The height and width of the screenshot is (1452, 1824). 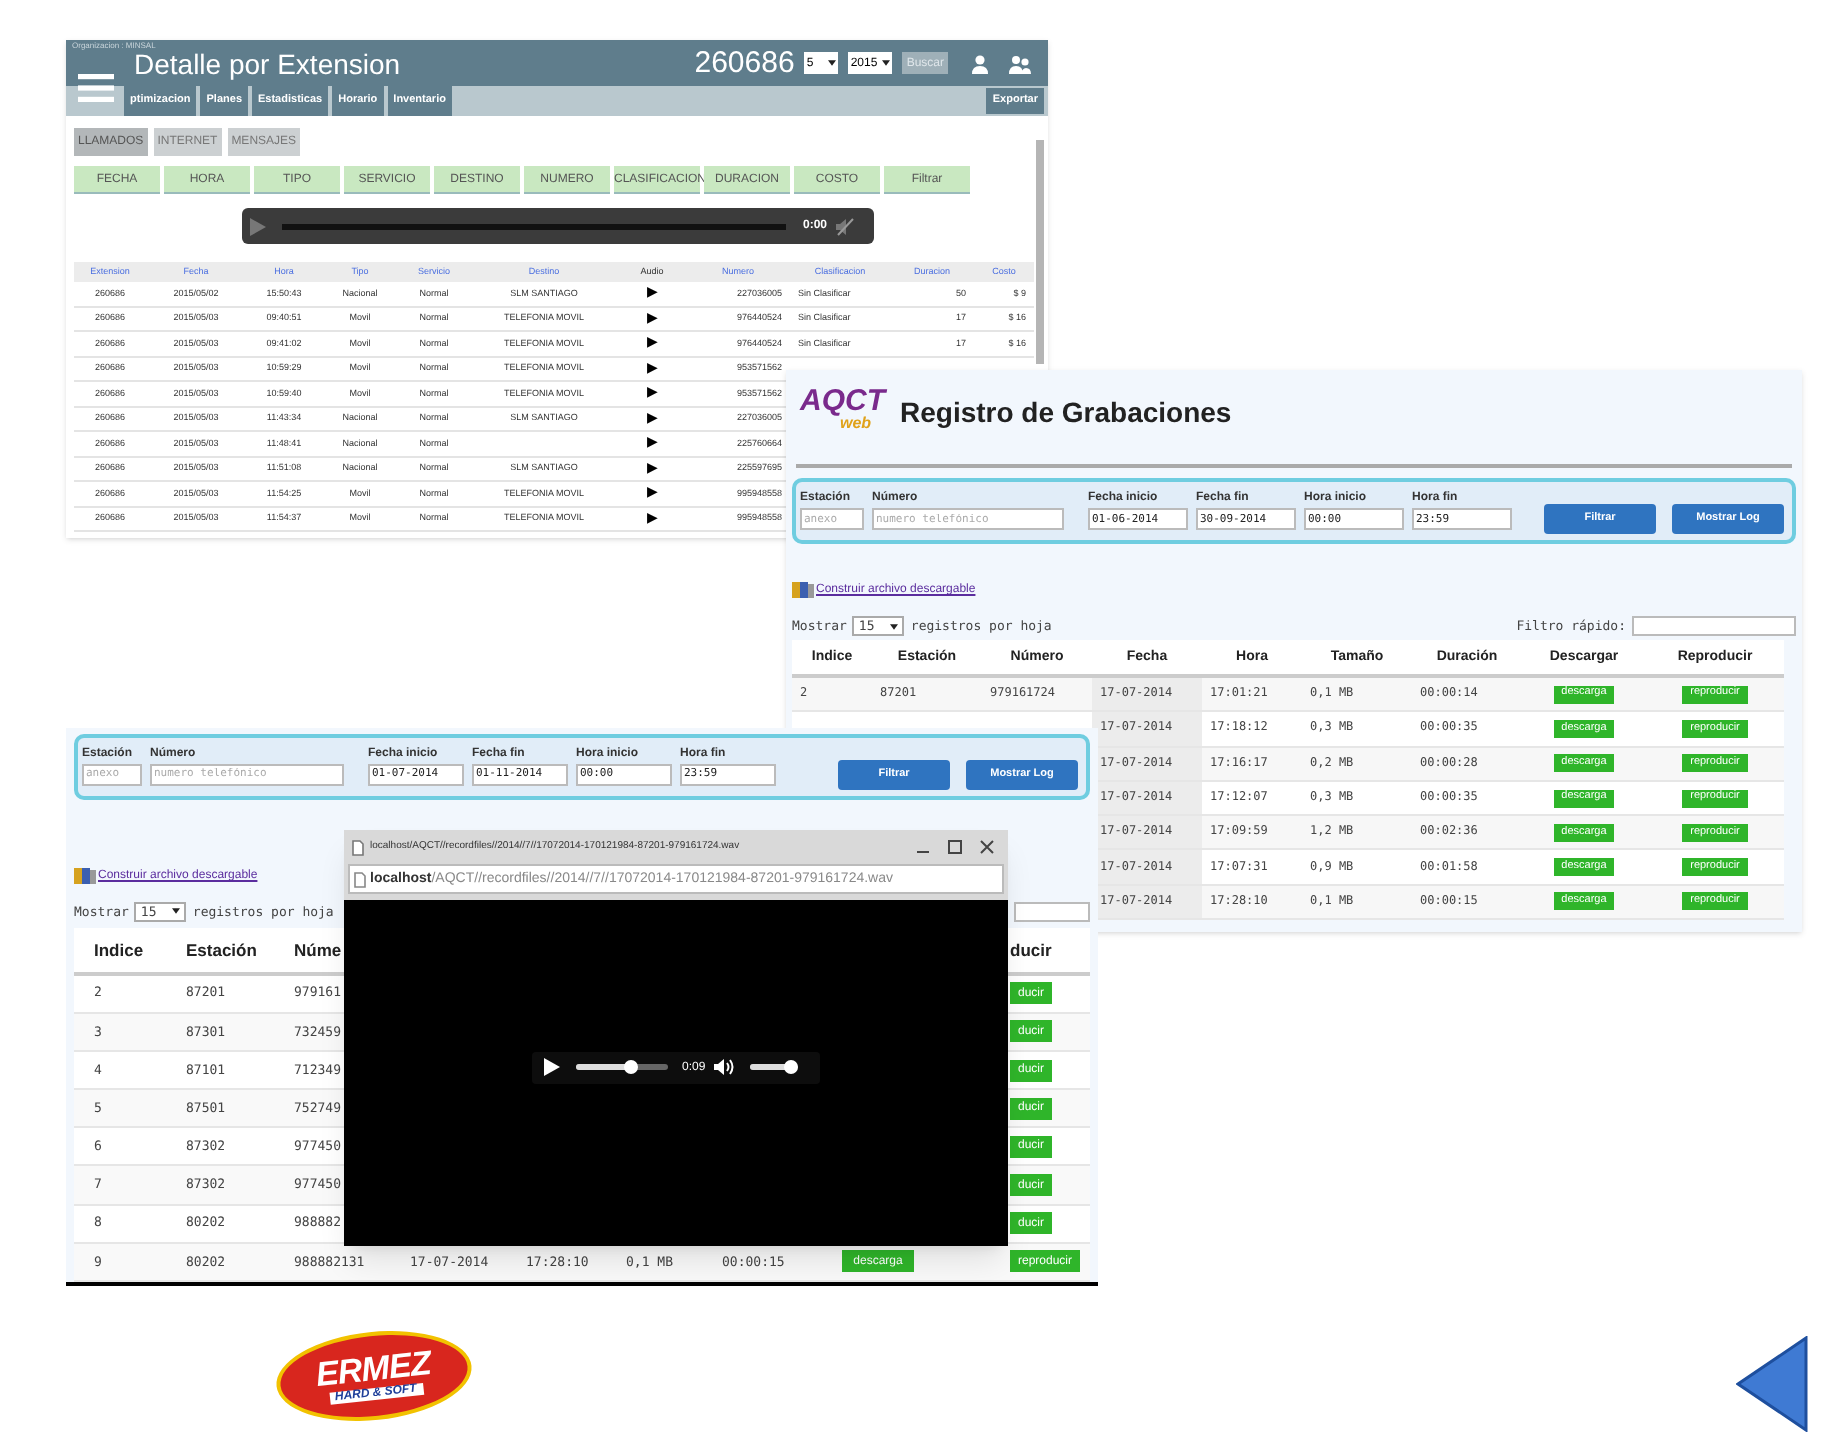 I want to click on page-title: Detalle por Extension, so click(x=267, y=63).